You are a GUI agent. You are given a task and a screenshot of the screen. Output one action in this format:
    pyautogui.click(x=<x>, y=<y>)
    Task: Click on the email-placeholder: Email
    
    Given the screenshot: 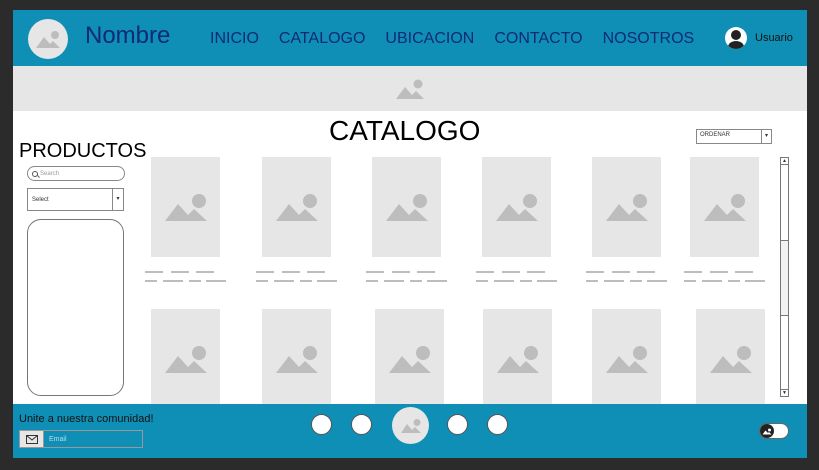 What is the action you would take?
    pyautogui.click(x=58, y=439)
    